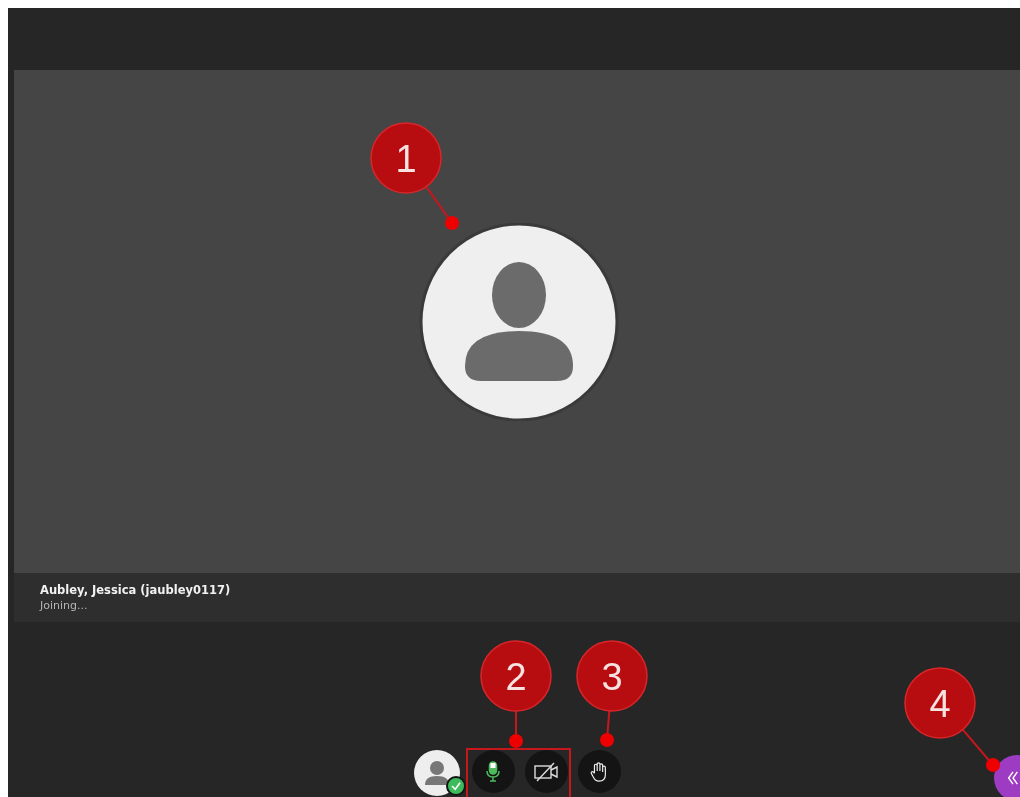 This screenshot has width=1020, height=797. What do you see at coordinates (436, 773) in the screenshot?
I see `person-icon` at bounding box center [436, 773].